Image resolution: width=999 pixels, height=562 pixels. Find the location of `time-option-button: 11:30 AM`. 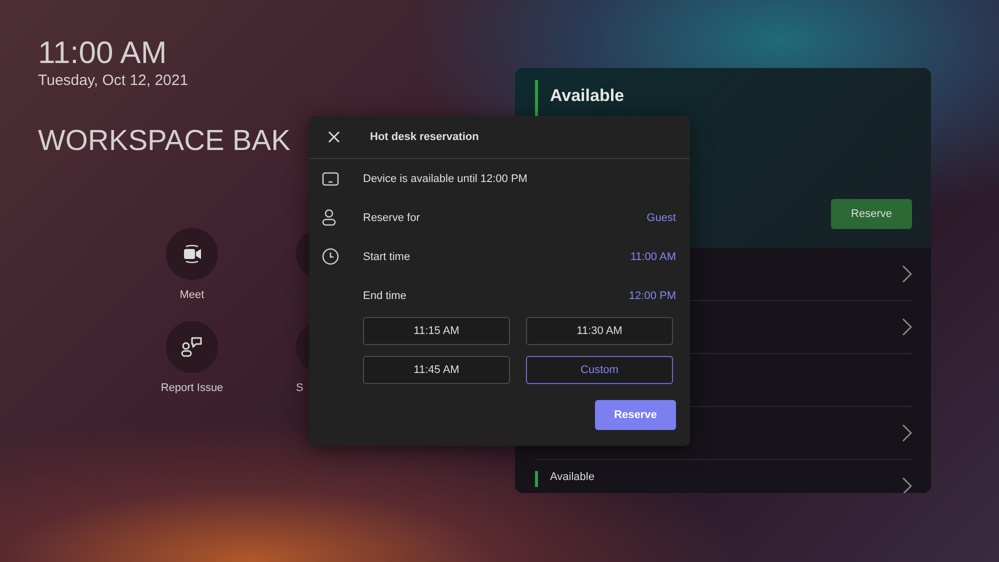

time-option-button: 11:30 AM is located at coordinates (599, 331).